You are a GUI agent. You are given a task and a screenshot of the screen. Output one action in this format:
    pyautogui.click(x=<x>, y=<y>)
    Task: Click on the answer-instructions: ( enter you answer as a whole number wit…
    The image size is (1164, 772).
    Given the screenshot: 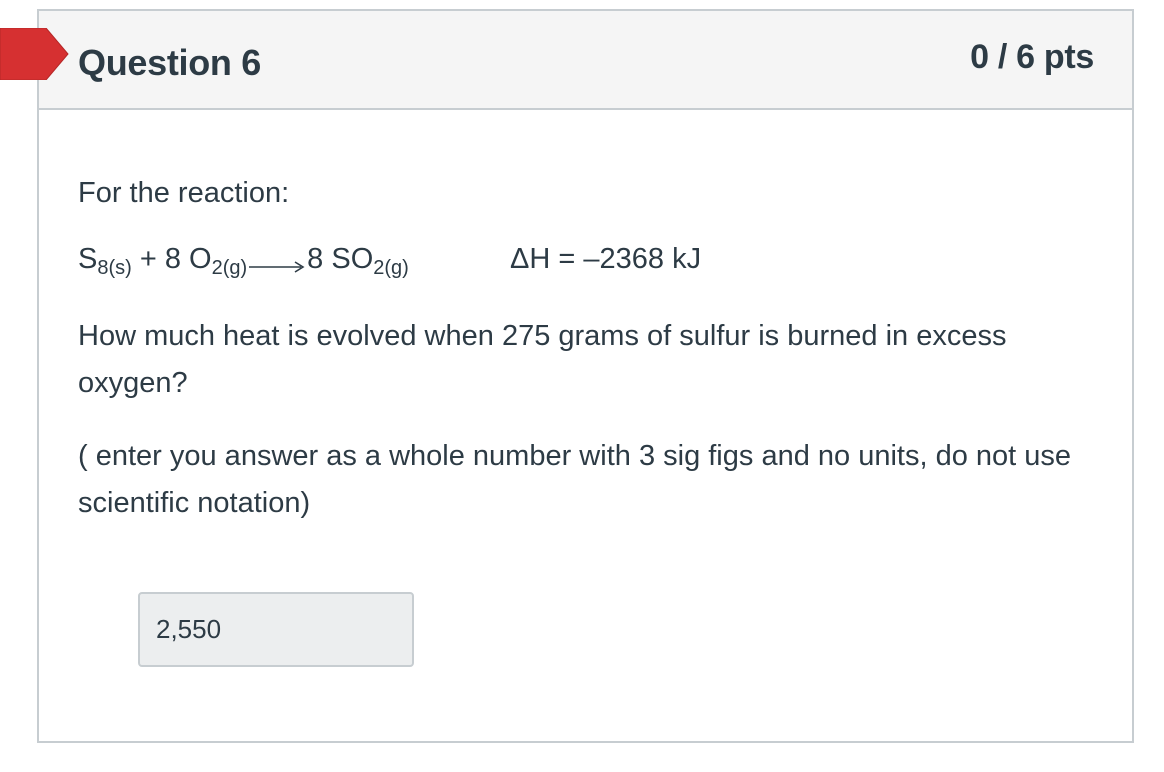 What is the action you would take?
    pyautogui.click(x=575, y=479)
    